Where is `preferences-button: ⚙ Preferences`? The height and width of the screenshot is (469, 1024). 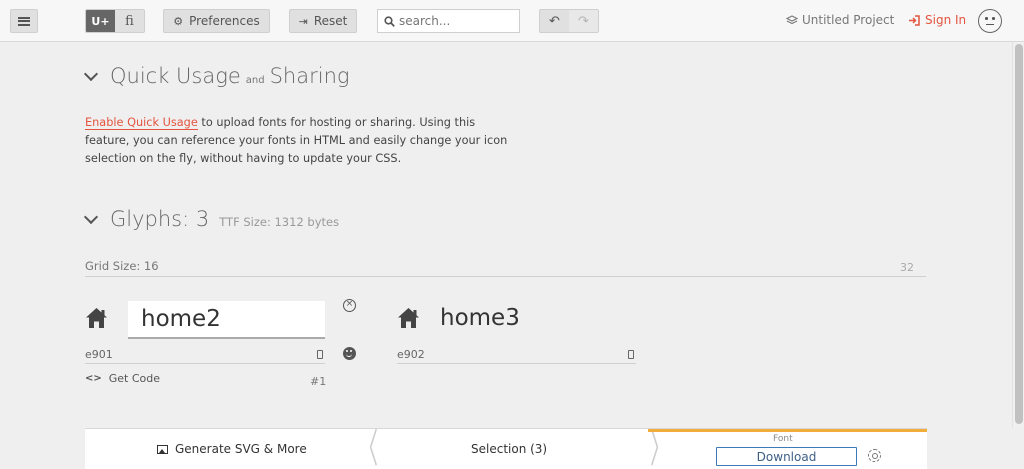
preferences-button: ⚙ Preferences is located at coordinates (216, 21).